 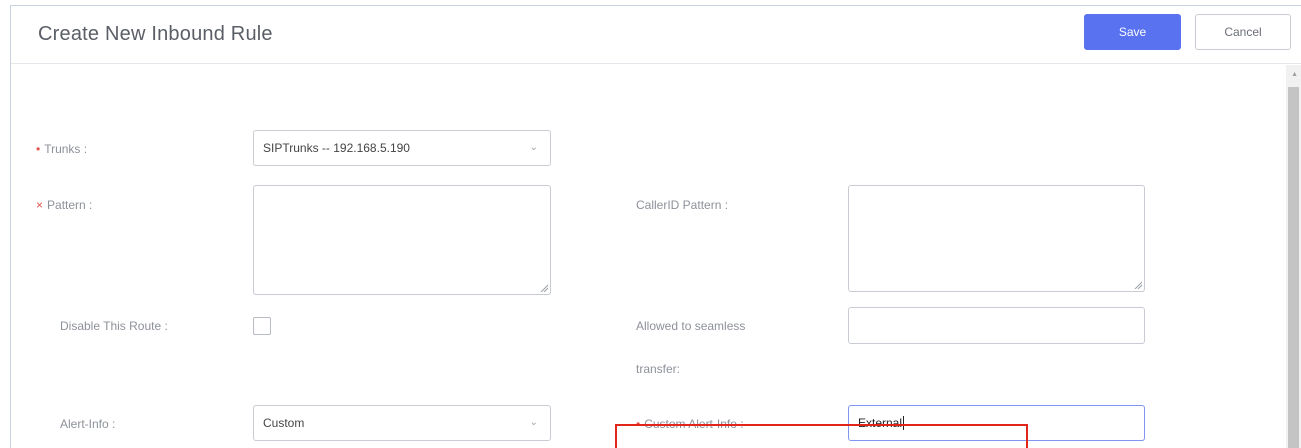 What do you see at coordinates (66, 149) in the screenshot?
I see `trunks-label-text: Trunks :` at bounding box center [66, 149].